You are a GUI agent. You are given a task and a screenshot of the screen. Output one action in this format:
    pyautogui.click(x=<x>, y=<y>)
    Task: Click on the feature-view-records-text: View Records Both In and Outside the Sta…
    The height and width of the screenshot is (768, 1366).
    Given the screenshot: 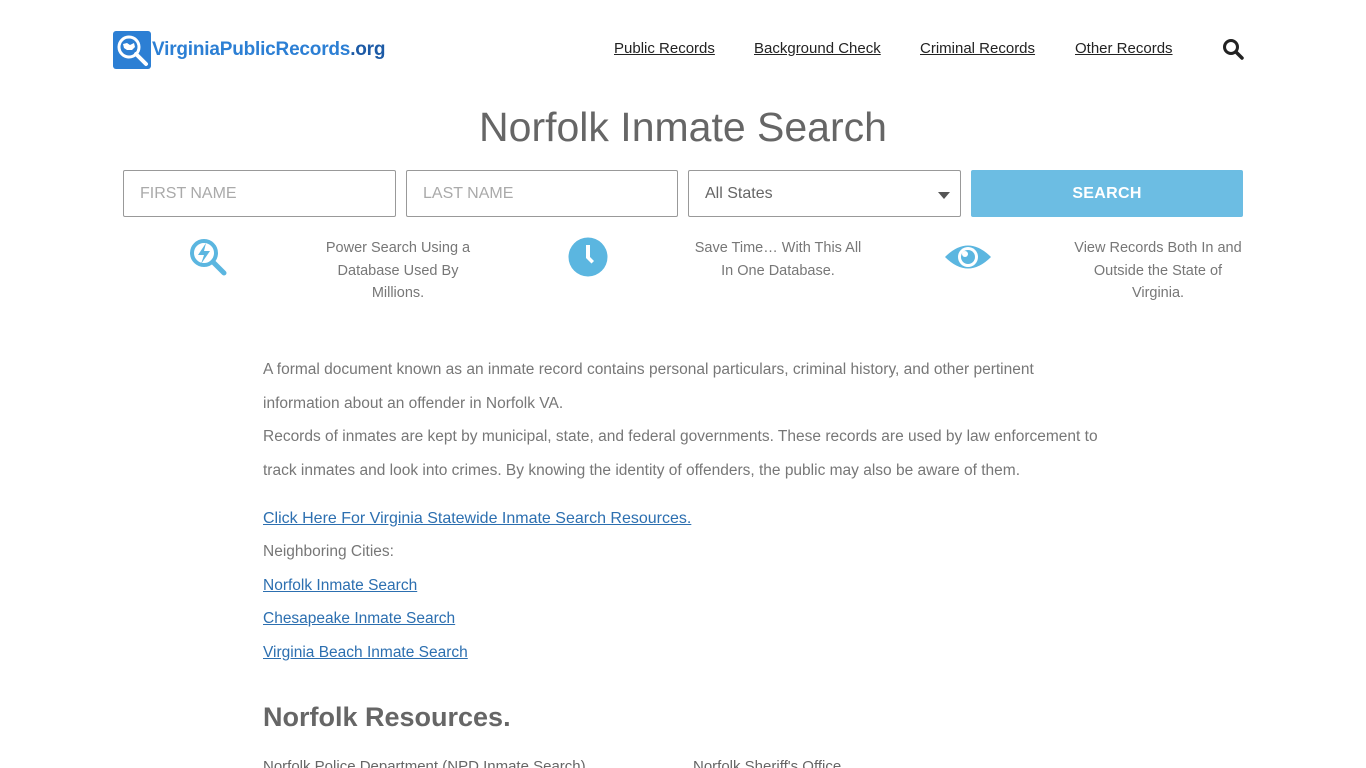 What is the action you would take?
    pyautogui.click(x=1158, y=271)
    